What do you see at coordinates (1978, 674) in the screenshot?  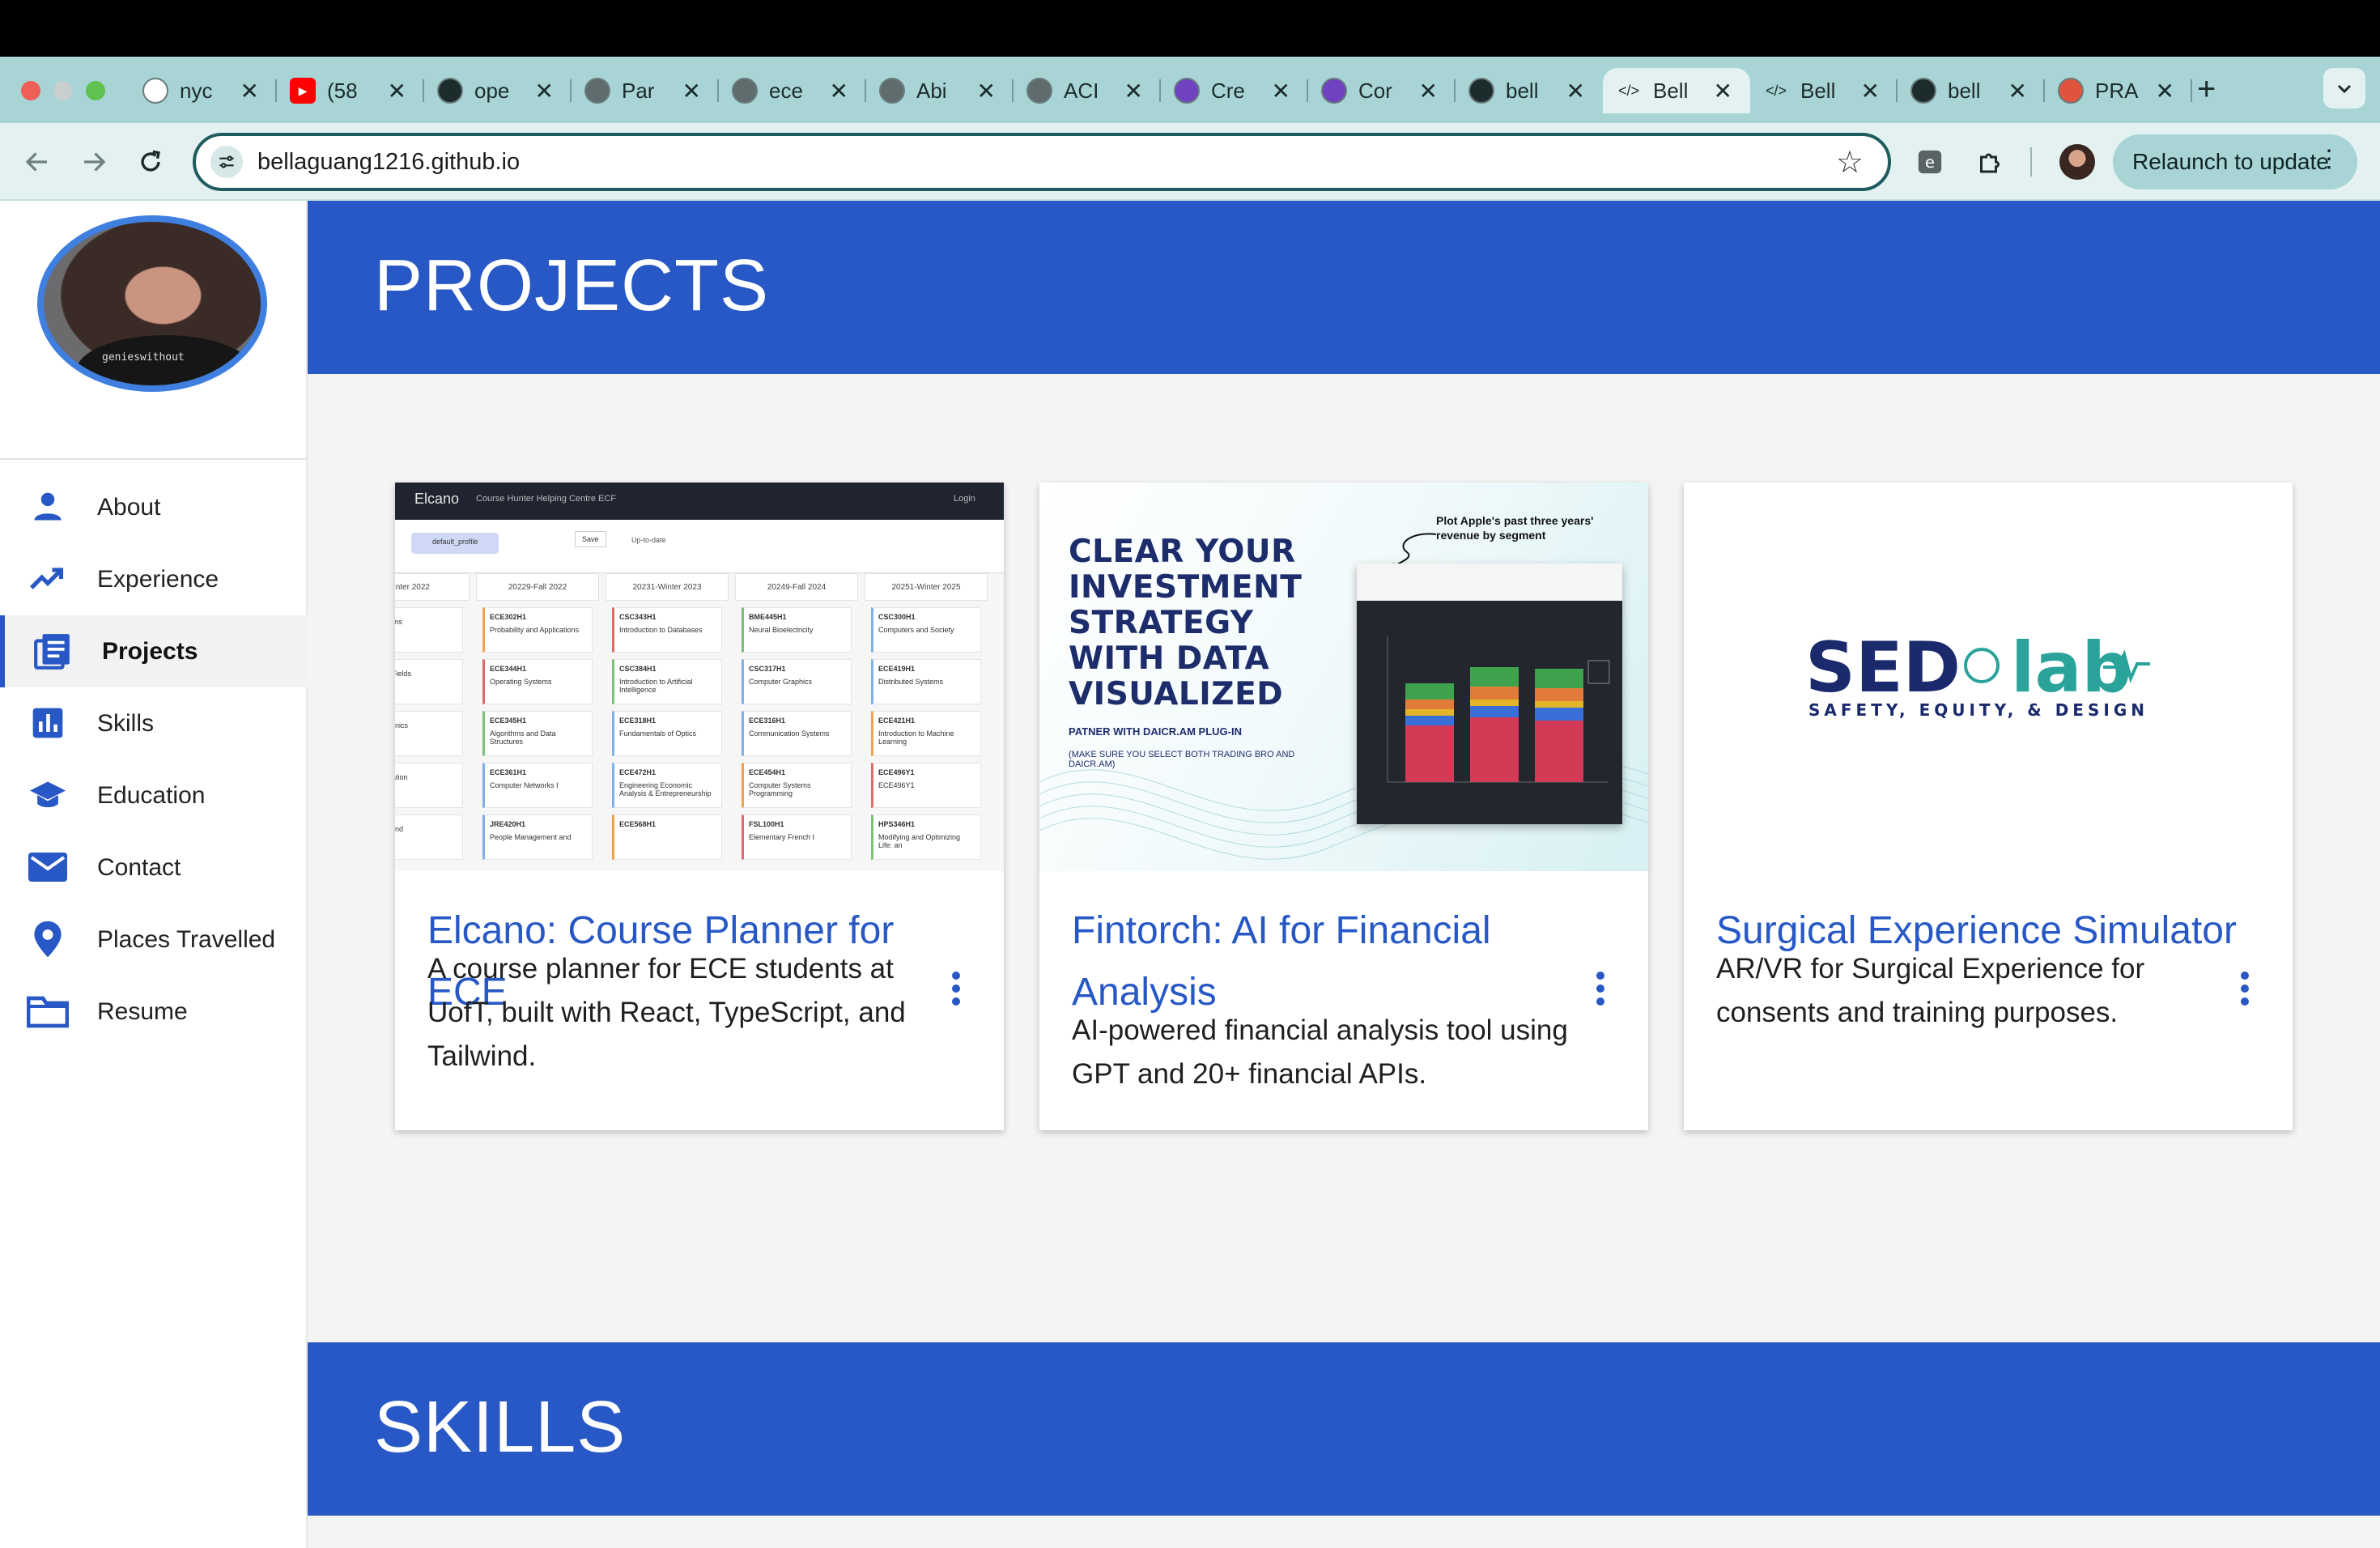 I see `sedlab-logo-icon: SED lab SAFETY, EQUITY, & DESIGN` at bounding box center [1978, 674].